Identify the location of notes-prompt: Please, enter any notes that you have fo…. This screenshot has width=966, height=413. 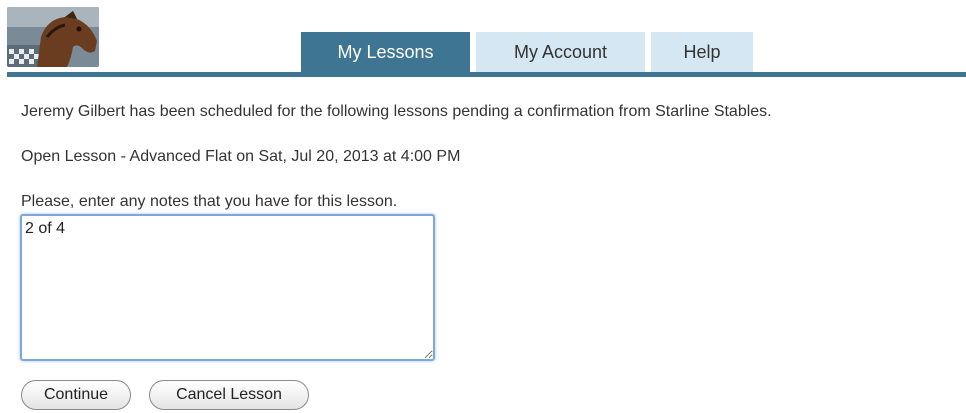
(209, 201).